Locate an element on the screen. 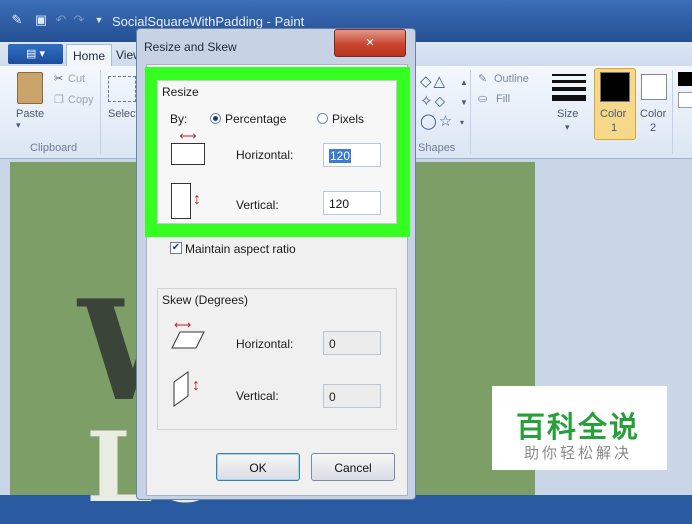 The image size is (692, 524). save-icon: ▣ is located at coordinates (41, 20).